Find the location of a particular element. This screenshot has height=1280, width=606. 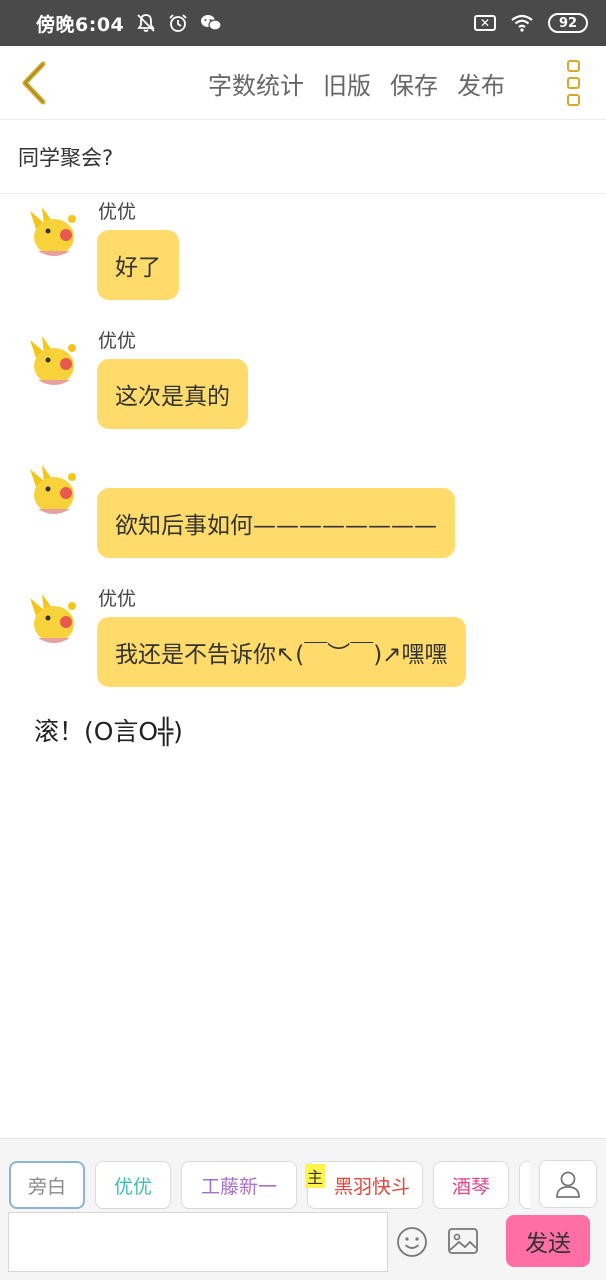

message-bubble: 欲知后事如何———————— is located at coordinates (276, 523).